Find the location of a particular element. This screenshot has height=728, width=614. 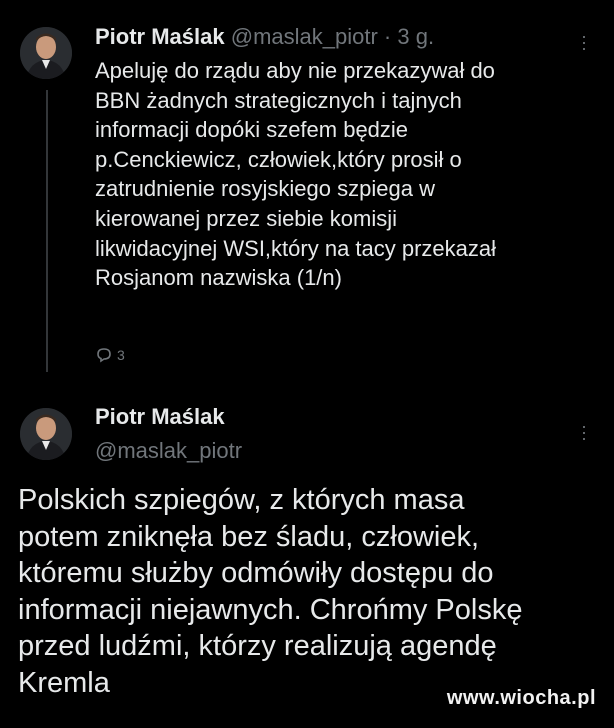

reply-button: 3 is located at coordinates (110, 355).